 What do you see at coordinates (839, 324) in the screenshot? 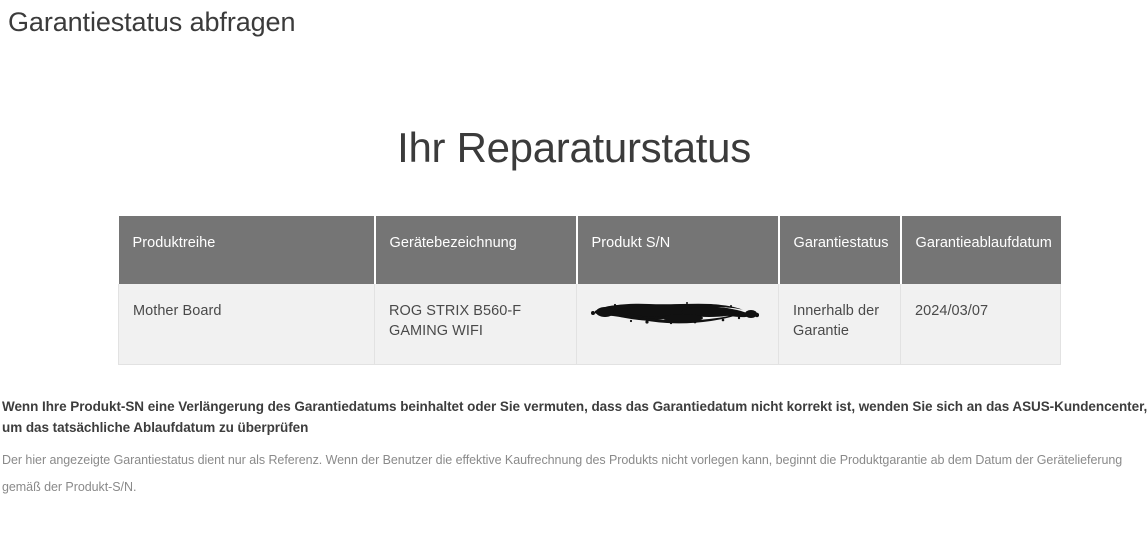
I see `cell-warranty-status: Innerhalb der Garantie` at bounding box center [839, 324].